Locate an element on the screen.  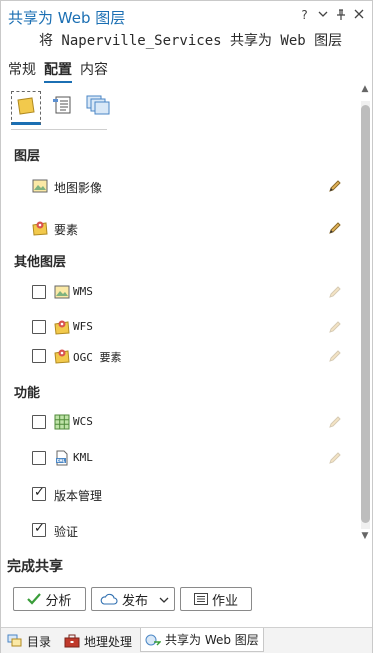
checkmark-icon is located at coordinates (34, 599).